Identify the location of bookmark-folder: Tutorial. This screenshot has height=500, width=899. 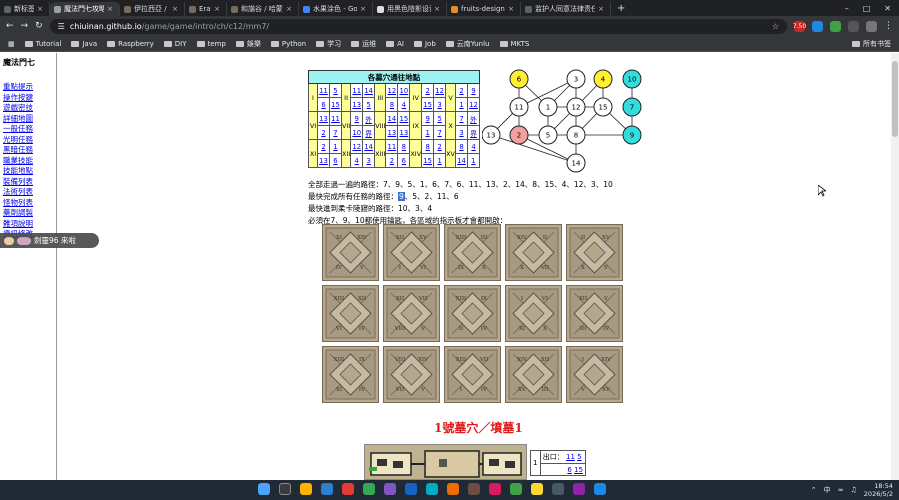
(42, 44).